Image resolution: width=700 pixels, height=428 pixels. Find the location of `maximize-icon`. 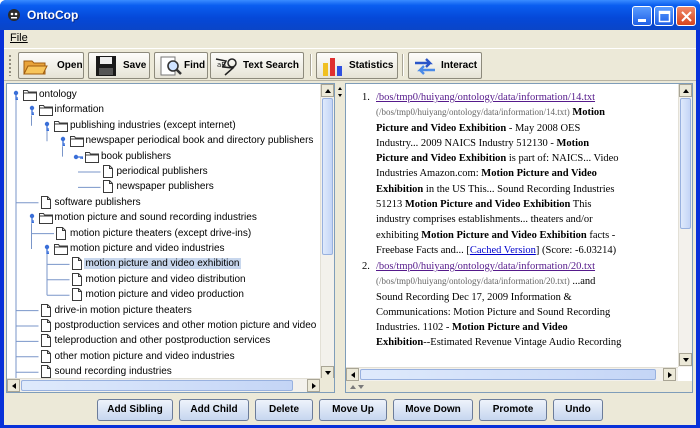

maximize-icon is located at coordinates (664, 16).